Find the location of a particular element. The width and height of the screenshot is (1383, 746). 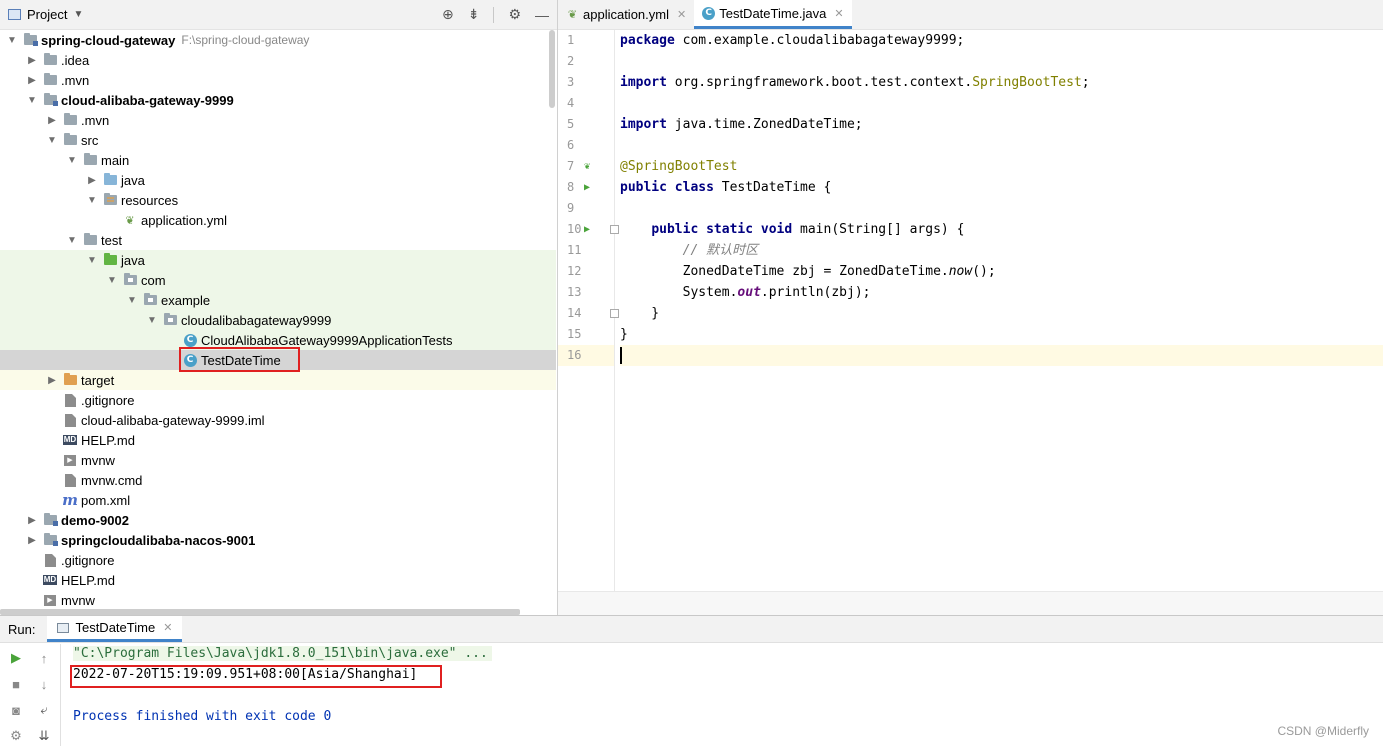

toolbar-separator is located at coordinates (494, 14).